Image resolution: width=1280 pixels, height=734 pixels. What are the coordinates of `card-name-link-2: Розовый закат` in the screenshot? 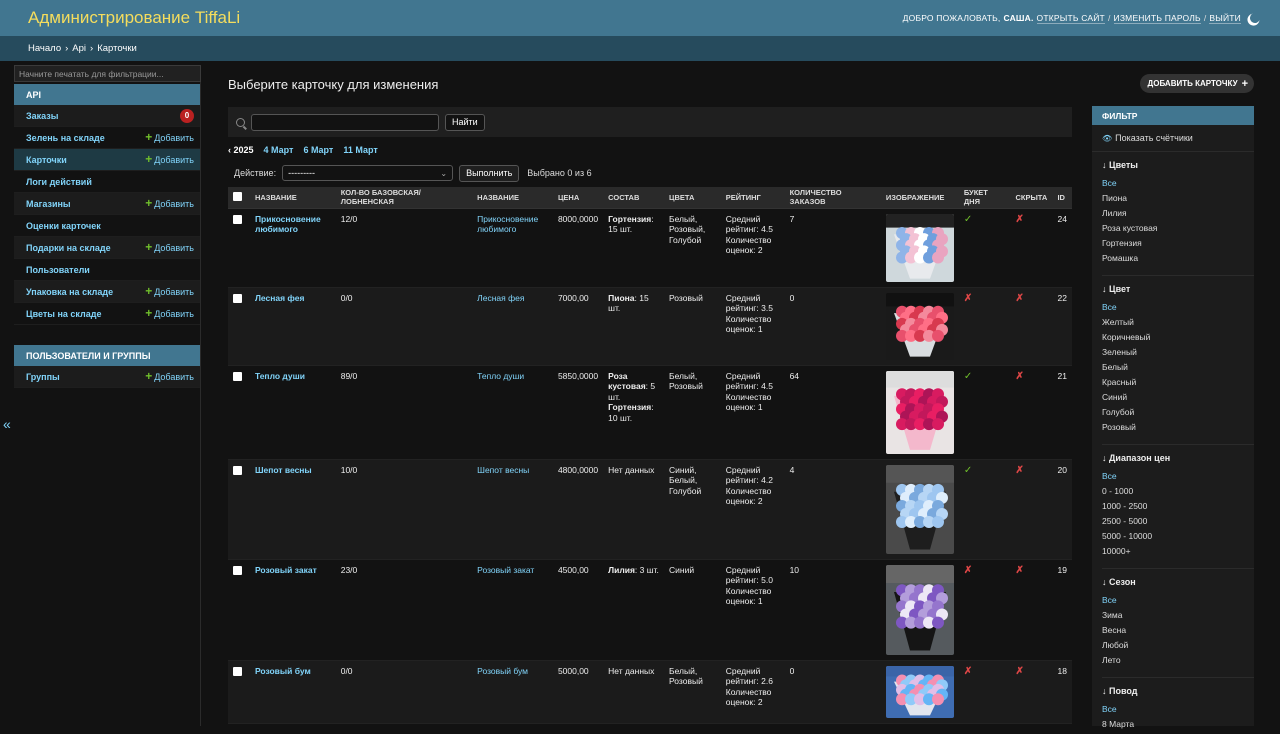 It's located at (505, 570).